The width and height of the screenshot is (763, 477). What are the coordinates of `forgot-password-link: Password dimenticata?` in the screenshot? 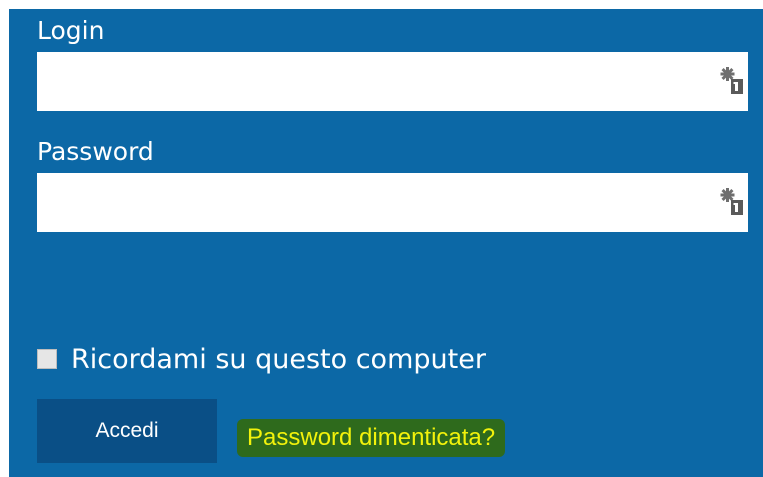 It's located at (371, 438).